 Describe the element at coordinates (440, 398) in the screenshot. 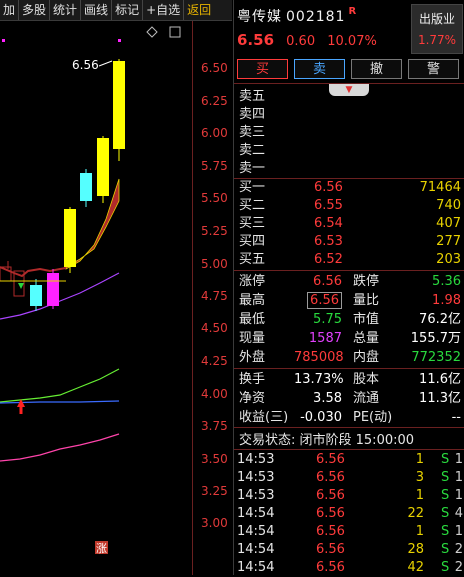

I see `float-shares-value: 11.3亿` at that location.